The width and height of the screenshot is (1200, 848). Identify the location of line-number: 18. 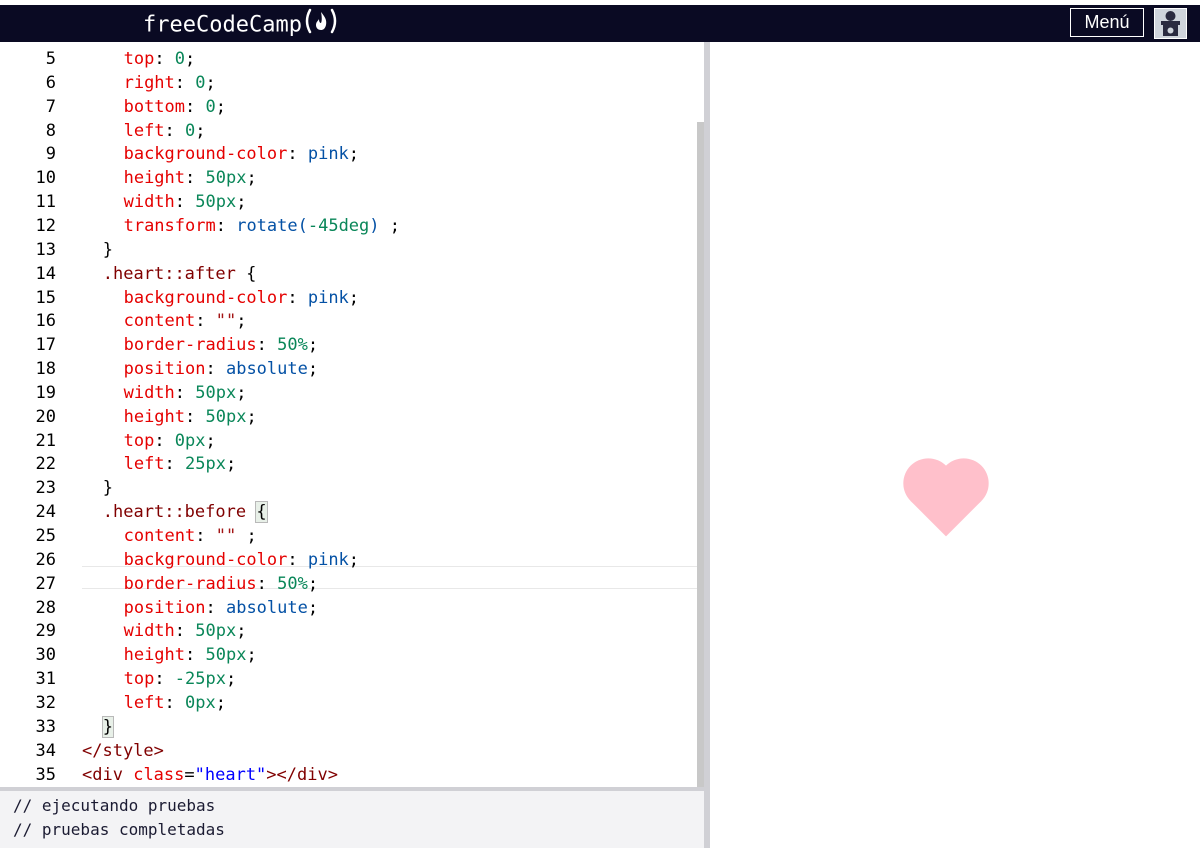
(45, 369).